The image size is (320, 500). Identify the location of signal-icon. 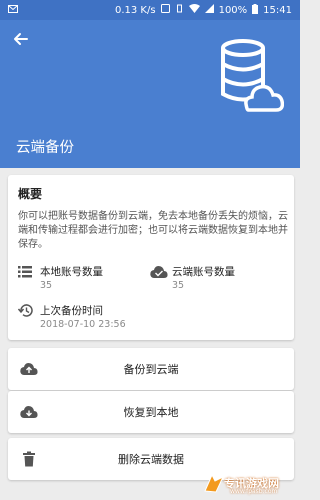
(209, 10).